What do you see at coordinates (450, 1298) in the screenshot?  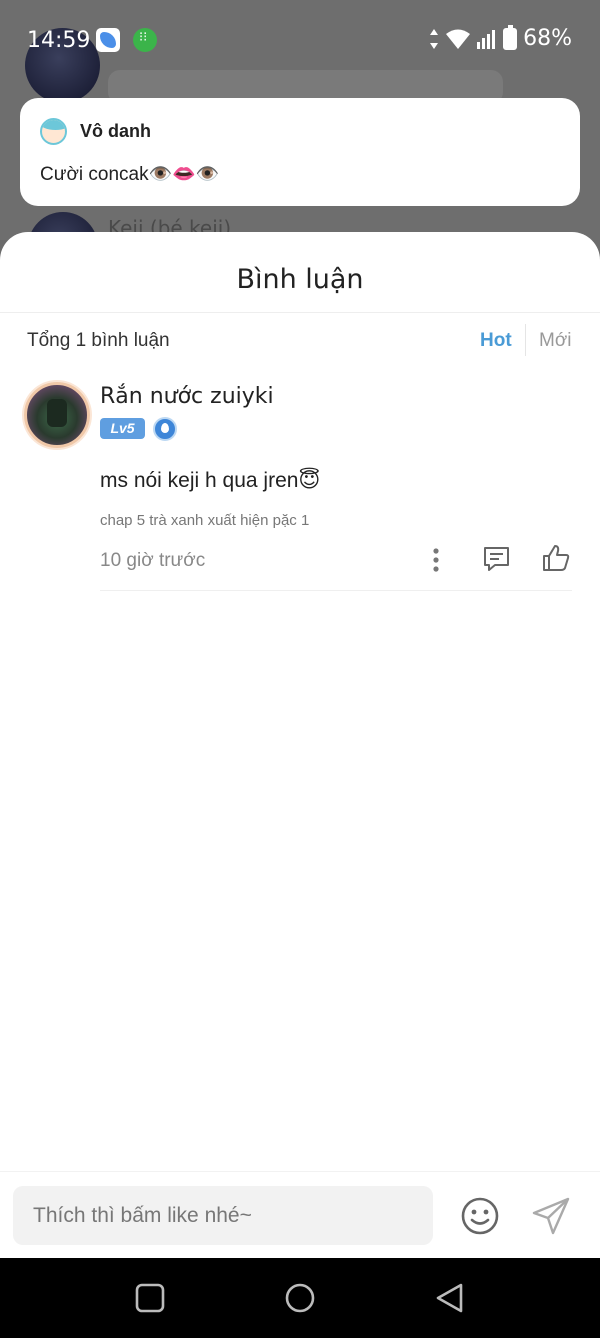 I see `back-icon` at bounding box center [450, 1298].